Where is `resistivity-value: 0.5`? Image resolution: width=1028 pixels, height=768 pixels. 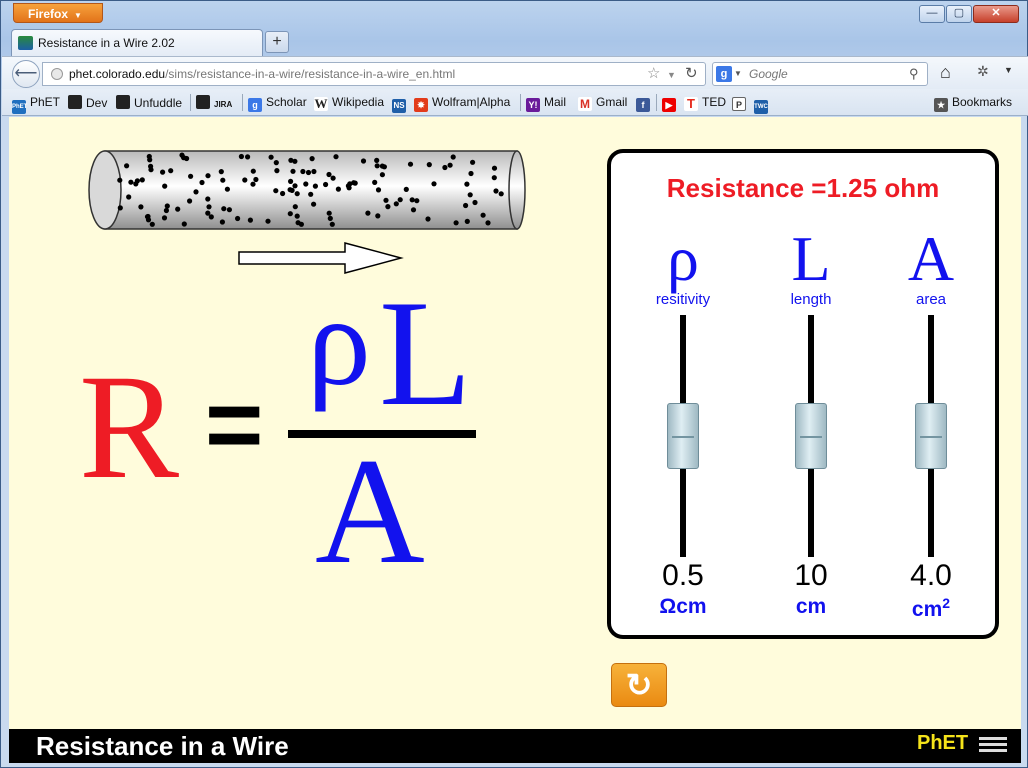 resistivity-value: 0.5 is located at coordinates (683, 575).